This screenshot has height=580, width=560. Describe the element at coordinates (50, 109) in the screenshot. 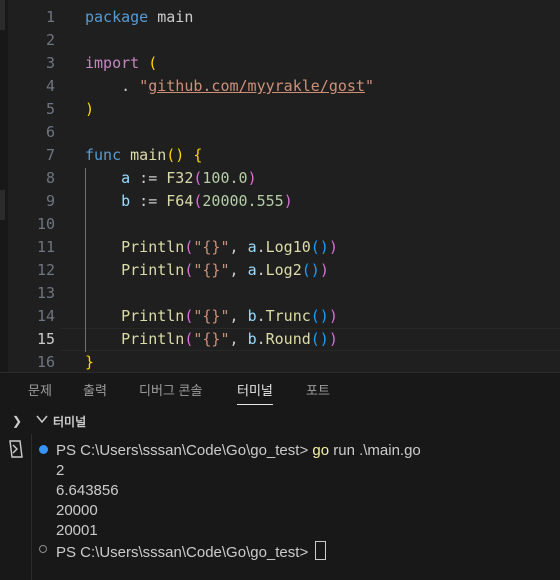

I see `line-number: 5` at that location.